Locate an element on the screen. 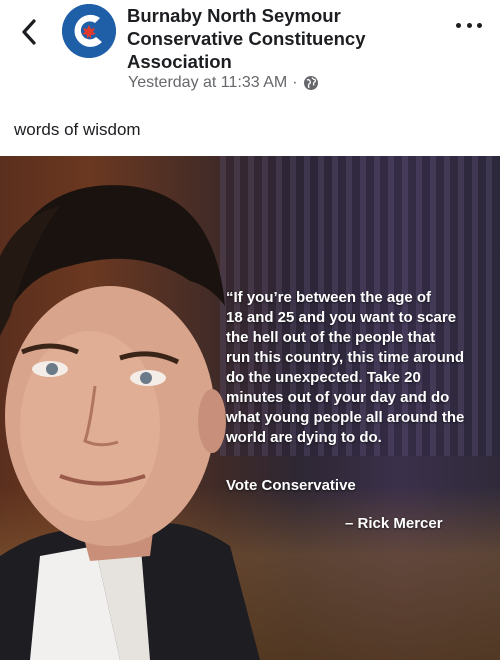  quote-line: “If you’re between the age of is located at coordinates (329, 297).